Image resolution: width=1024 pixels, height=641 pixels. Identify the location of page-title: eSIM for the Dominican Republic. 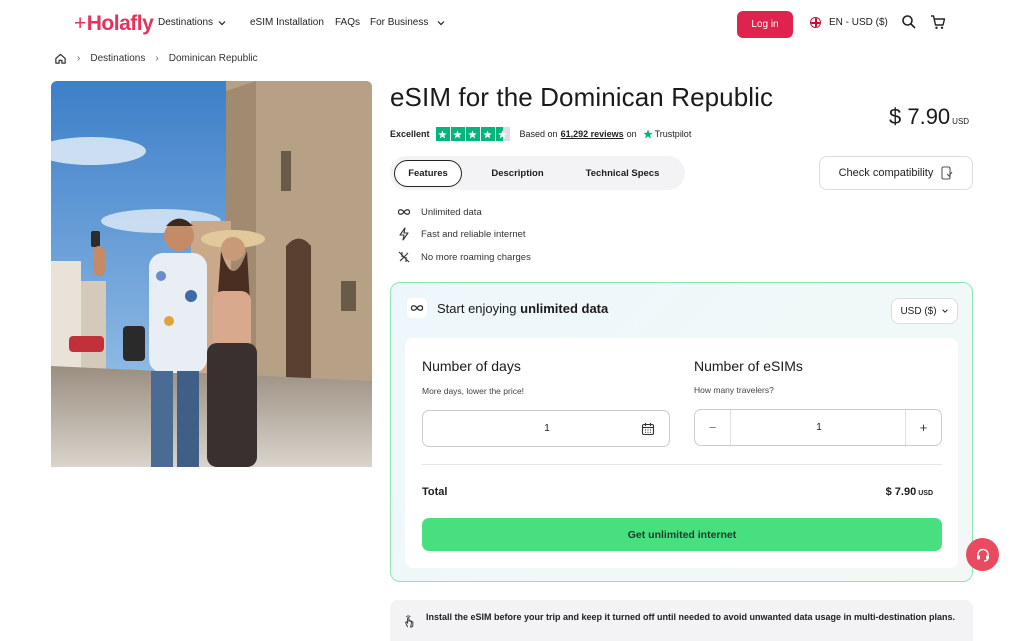
(582, 97).